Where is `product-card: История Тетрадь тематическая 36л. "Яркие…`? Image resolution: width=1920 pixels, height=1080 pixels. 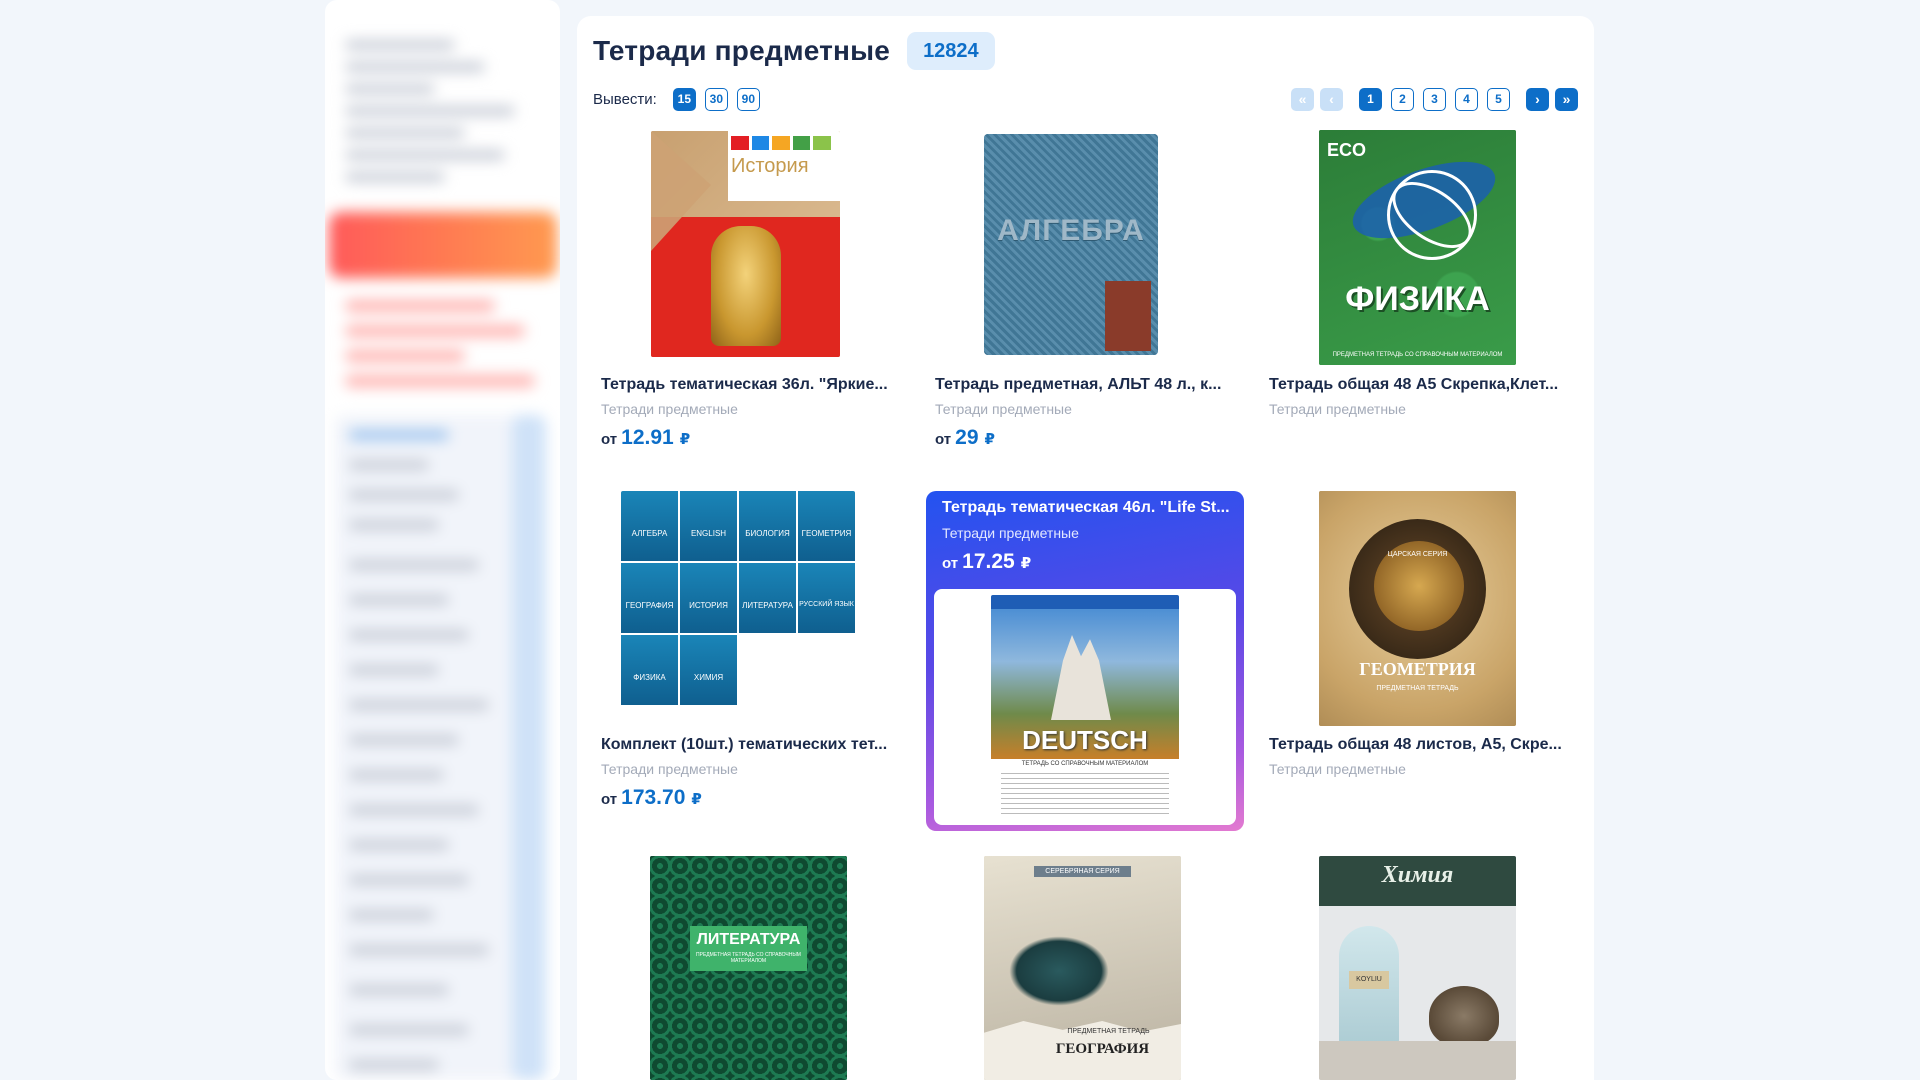
product-card: История Тетрадь тематическая 36л. "Яркие… is located at coordinates (744, 311).